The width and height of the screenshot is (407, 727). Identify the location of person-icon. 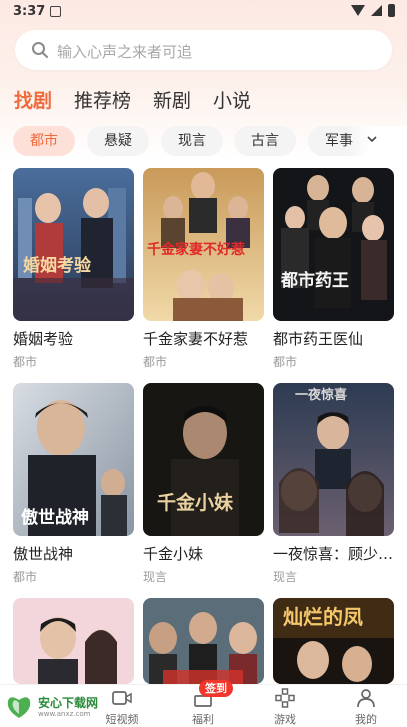
(366, 698).